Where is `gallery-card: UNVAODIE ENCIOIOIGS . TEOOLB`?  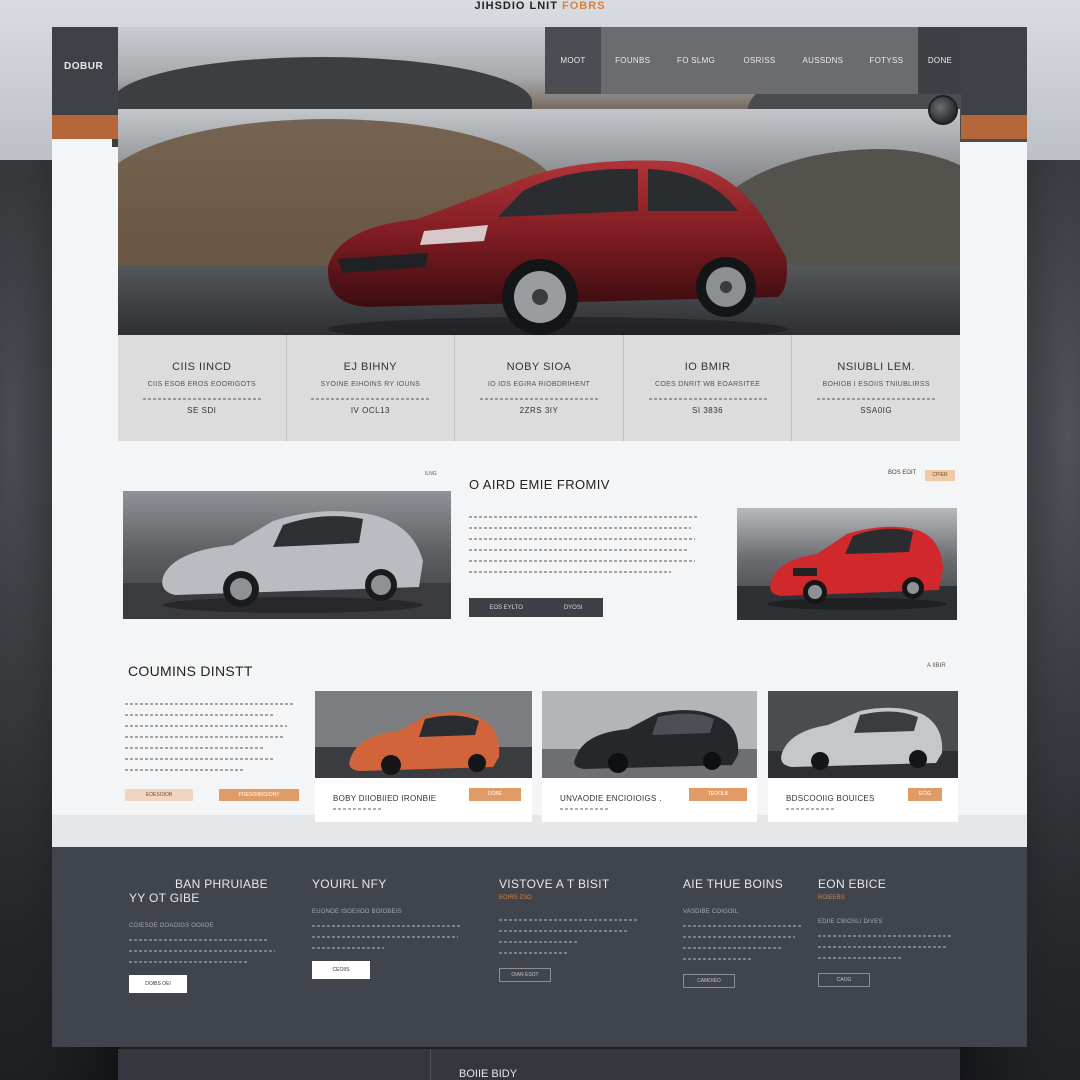 gallery-card: UNVAODIE ENCIOIOIGS . TEOOLB is located at coordinates (649, 756).